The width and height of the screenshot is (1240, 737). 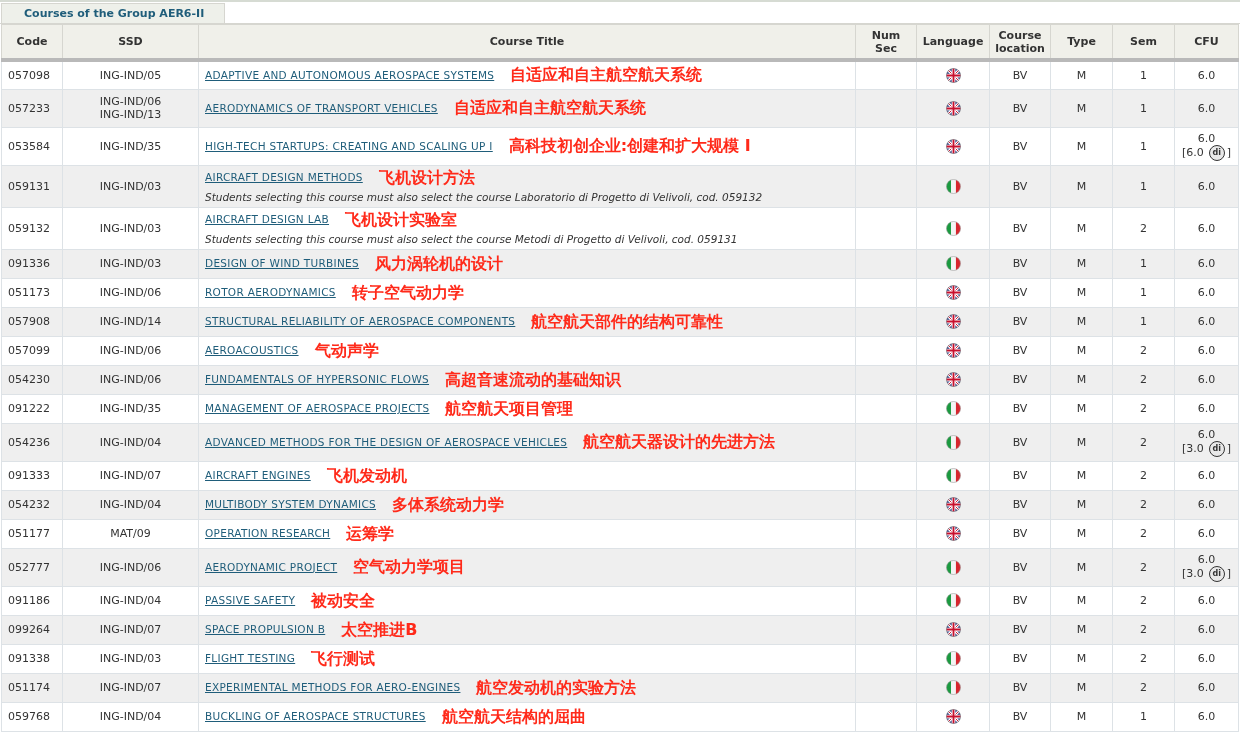 What do you see at coordinates (267, 219) in the screenshot?
I see `course-link: AIRCRAFT DESIGN LAB` at bounding box center [267, 219].